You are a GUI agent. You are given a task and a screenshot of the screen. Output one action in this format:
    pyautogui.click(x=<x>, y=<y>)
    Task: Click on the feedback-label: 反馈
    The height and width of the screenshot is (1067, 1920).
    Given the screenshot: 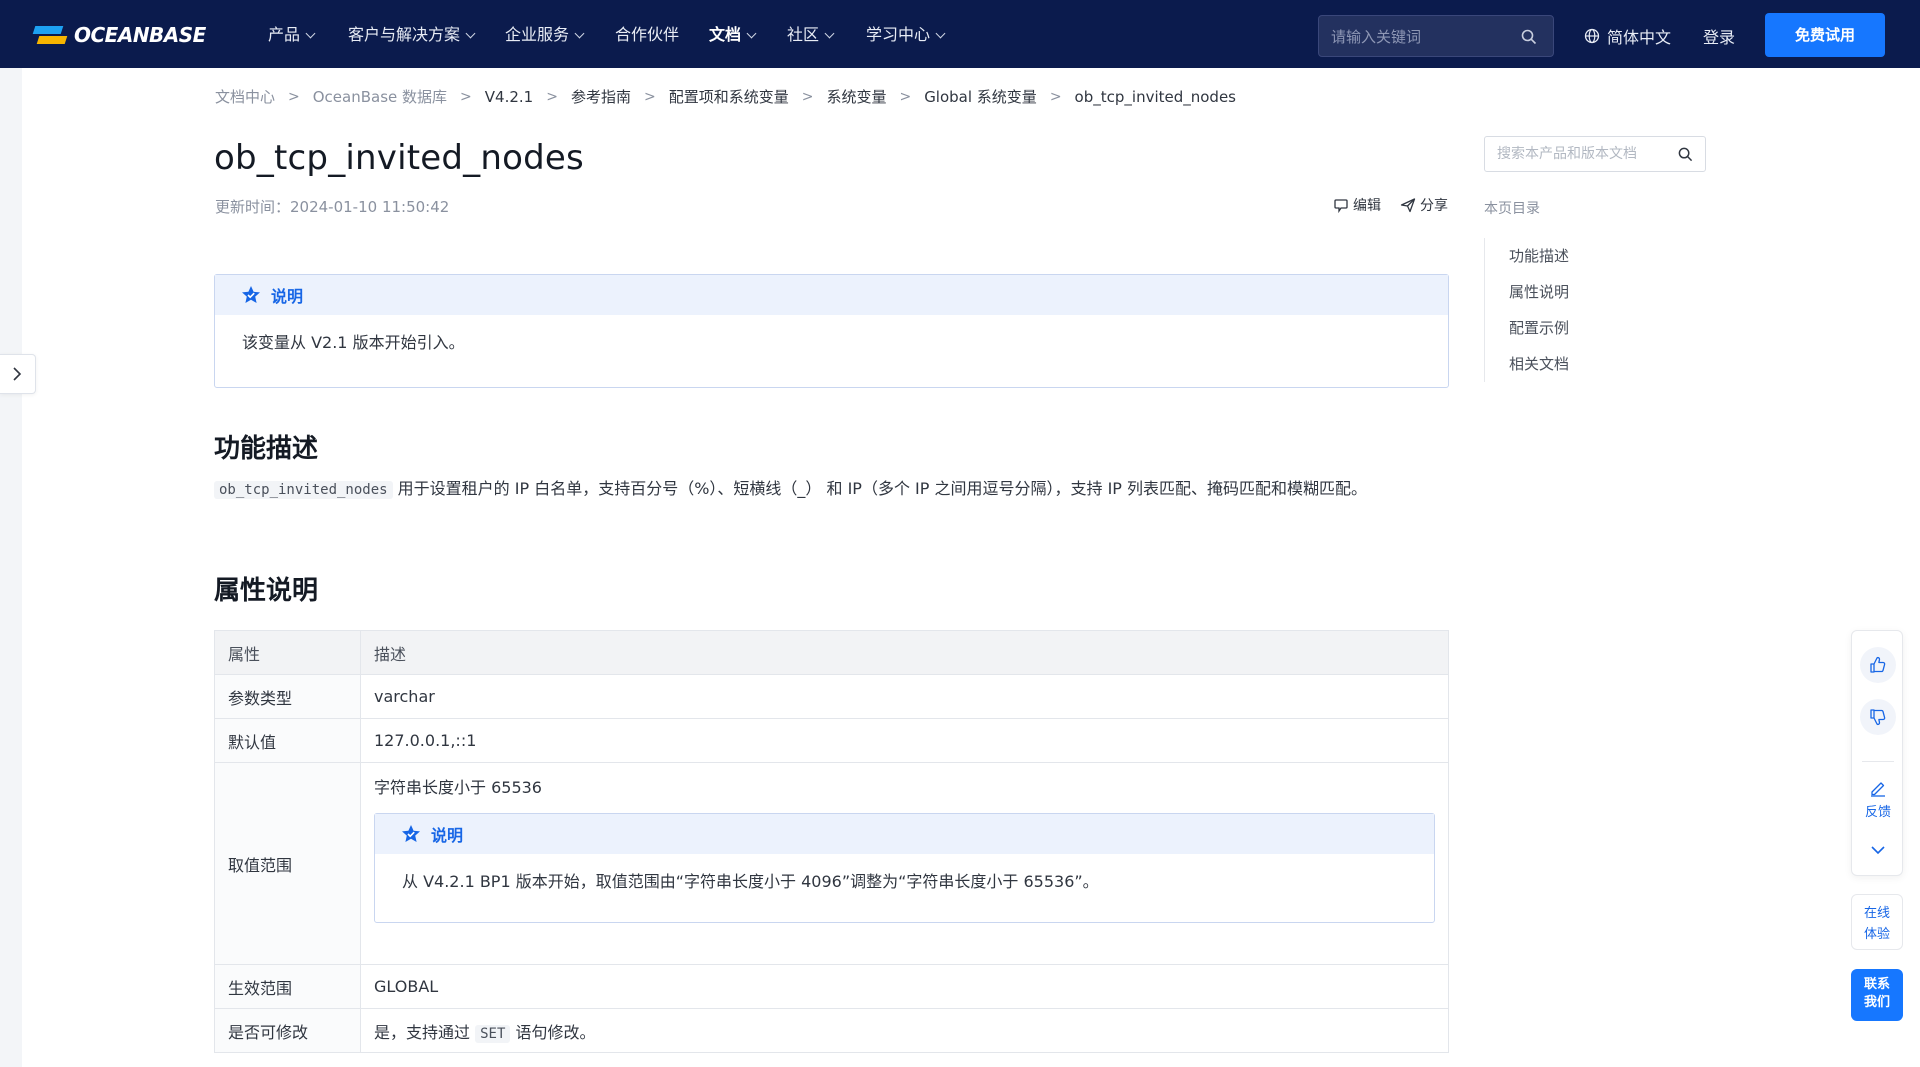 What is the action you would take?
    pyautogui.click(x=1877, y=812)
    